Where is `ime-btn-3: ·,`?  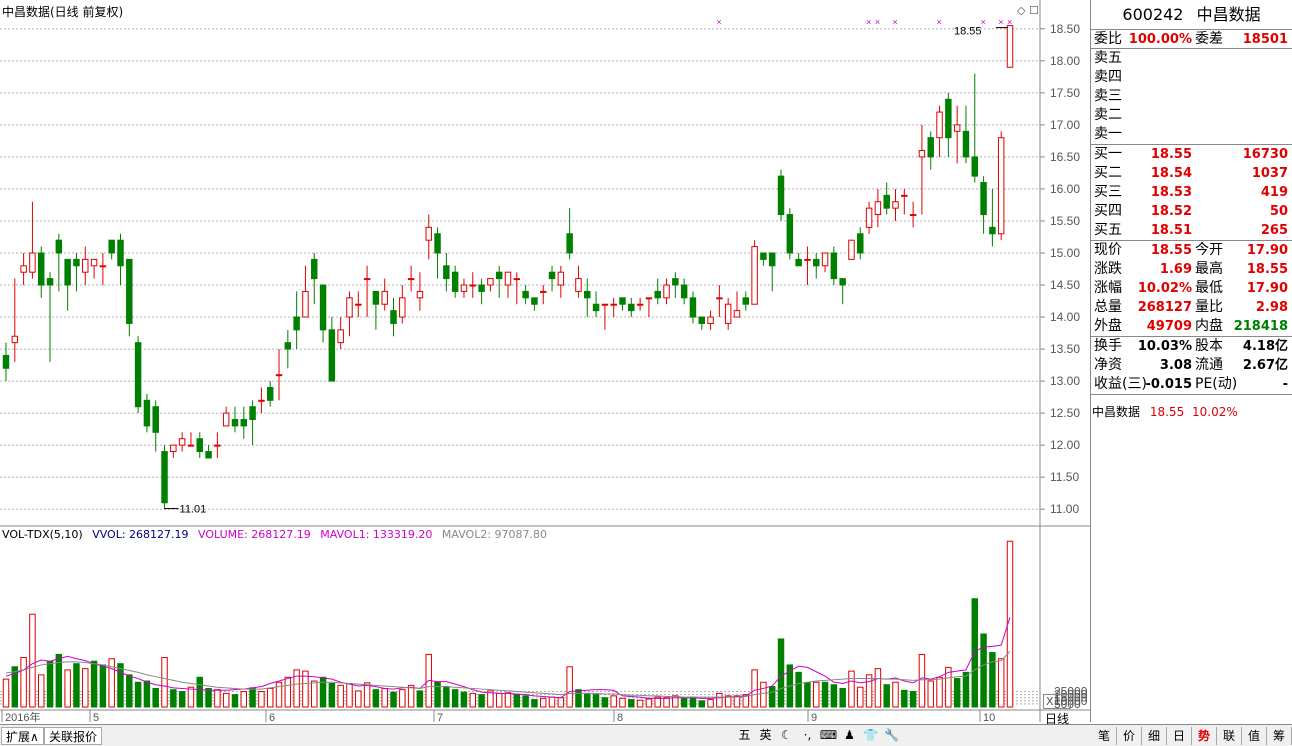
ime-btn-3: ·, is located at coordinates (807, 735).